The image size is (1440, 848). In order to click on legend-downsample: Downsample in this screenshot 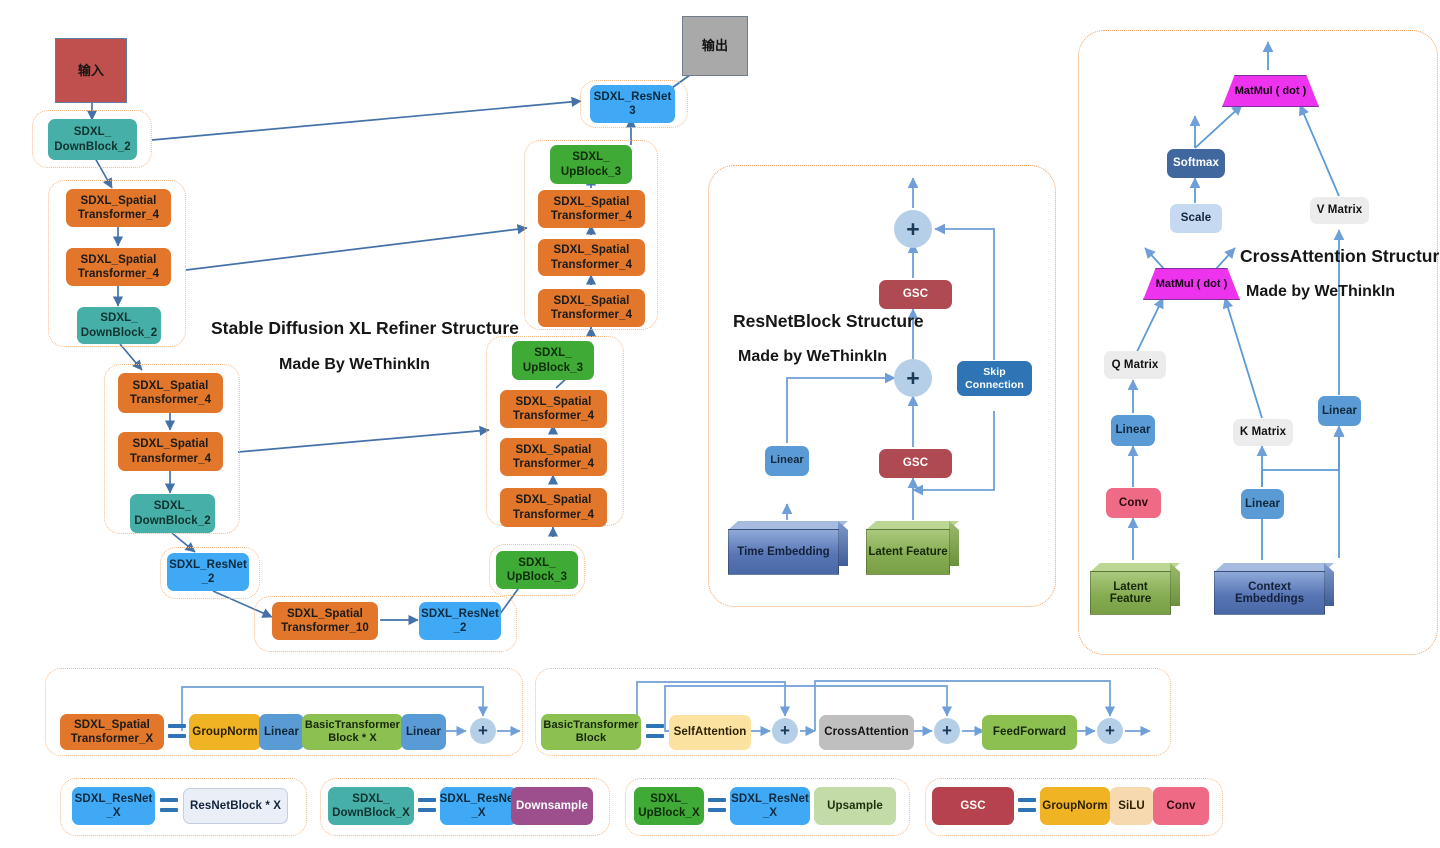, I will do `click(552, 806)`.